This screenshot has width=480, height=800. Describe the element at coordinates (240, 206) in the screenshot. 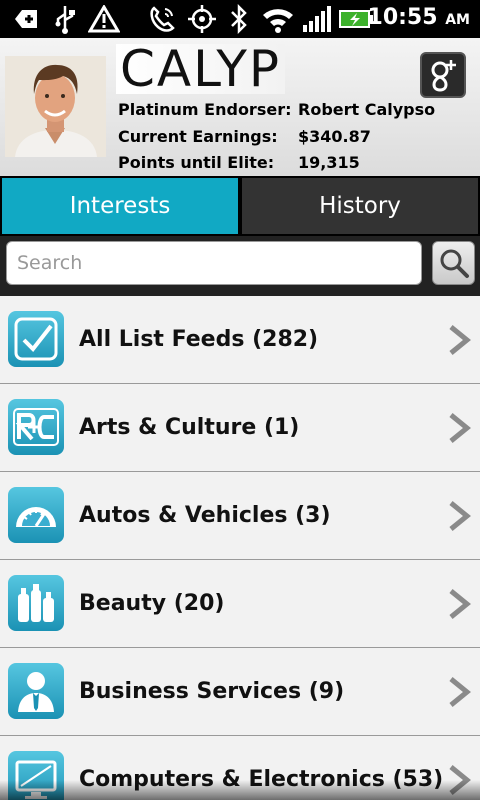

I see `tab-bar: Interests History` at that location.